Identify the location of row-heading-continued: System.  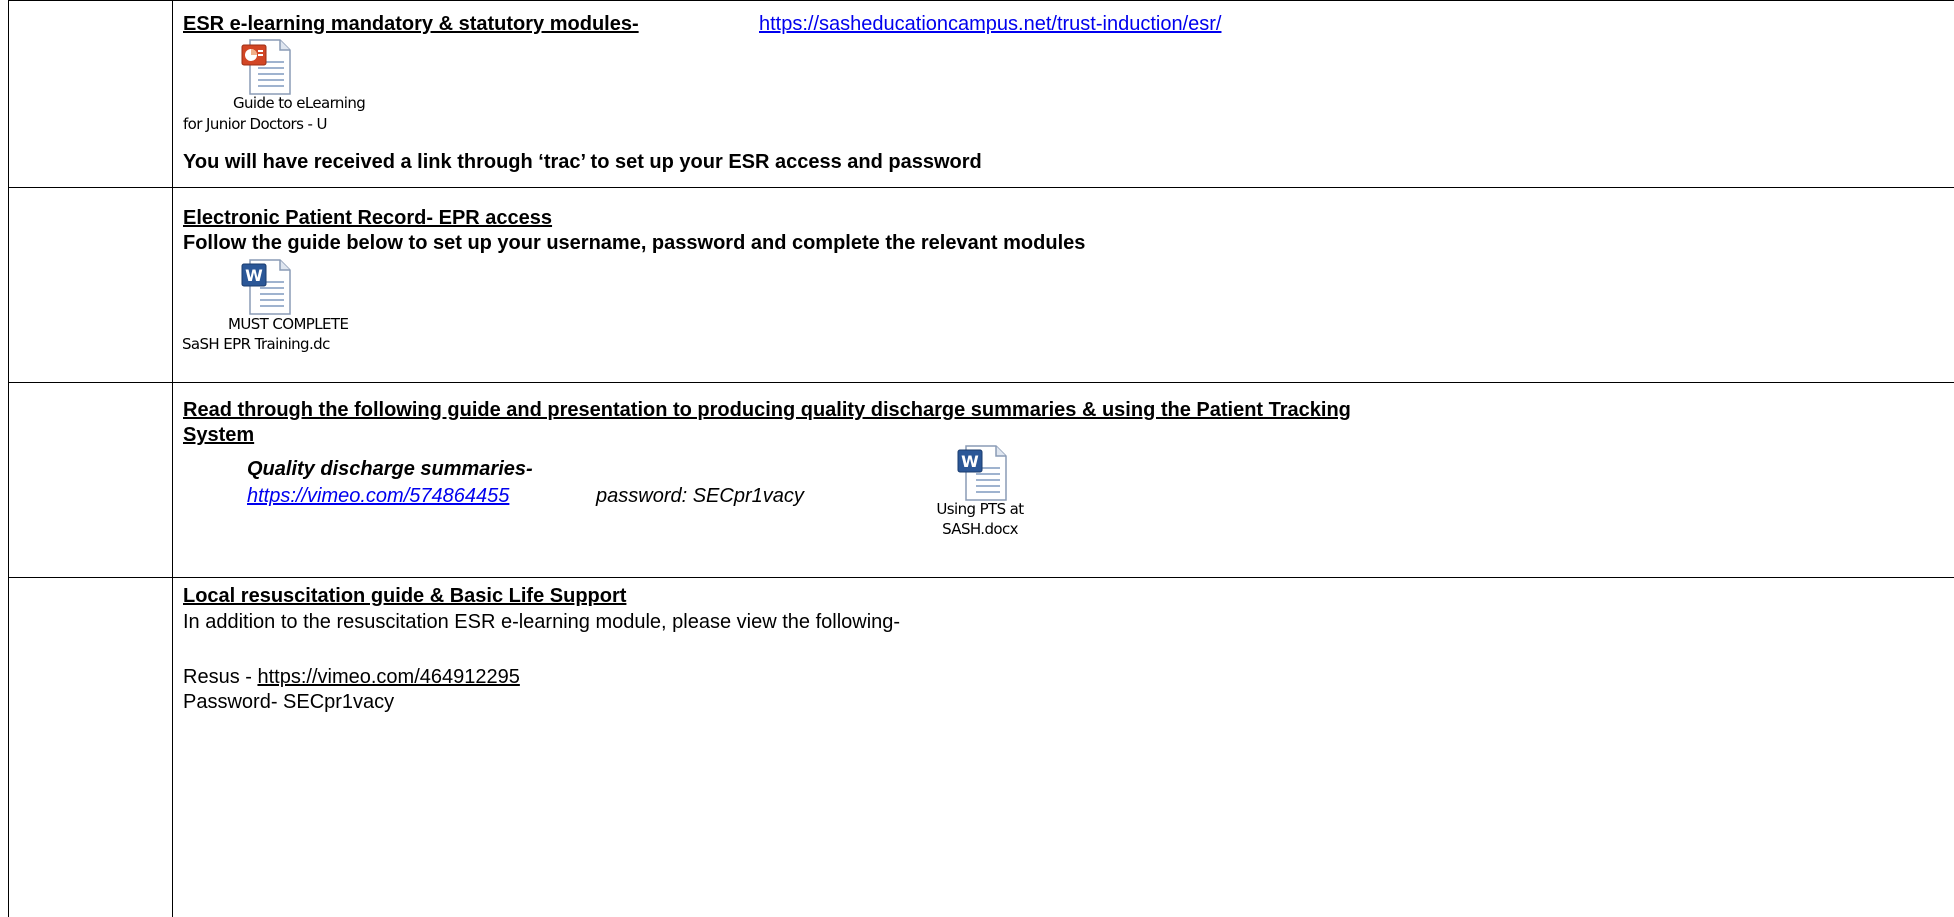
(219, 435).